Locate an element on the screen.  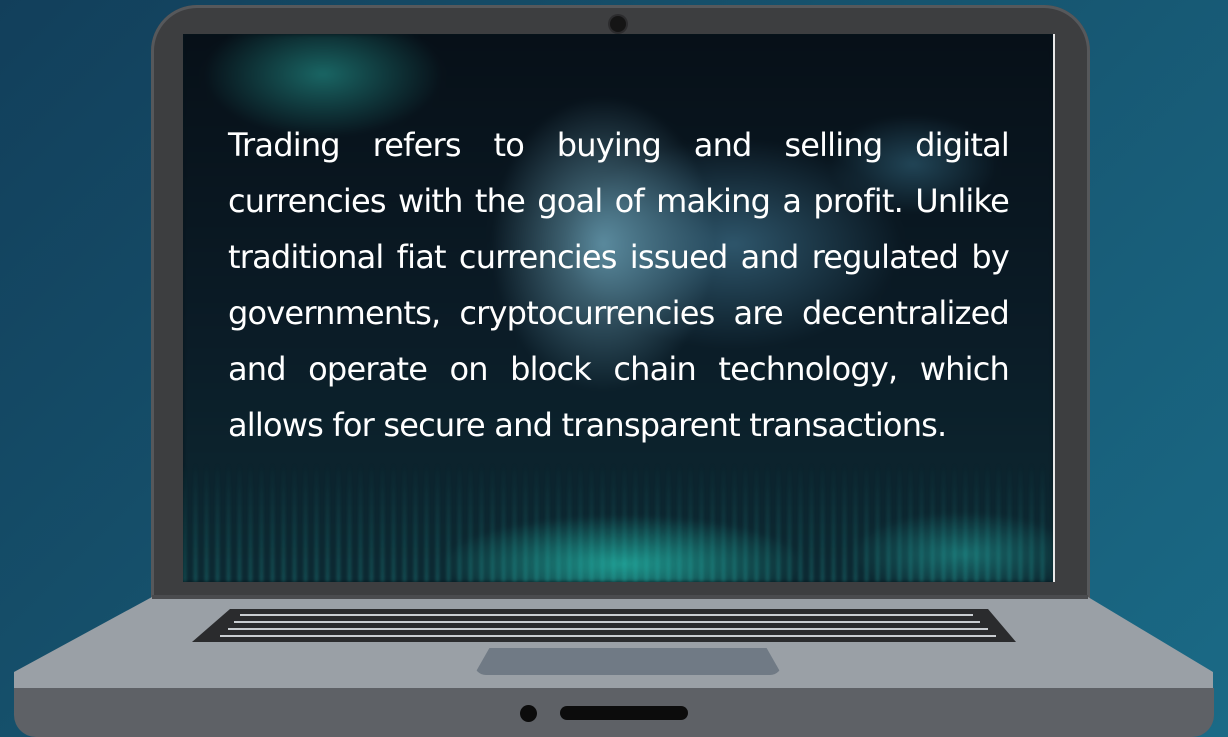
front-slot is located at coordinates (624, 713).